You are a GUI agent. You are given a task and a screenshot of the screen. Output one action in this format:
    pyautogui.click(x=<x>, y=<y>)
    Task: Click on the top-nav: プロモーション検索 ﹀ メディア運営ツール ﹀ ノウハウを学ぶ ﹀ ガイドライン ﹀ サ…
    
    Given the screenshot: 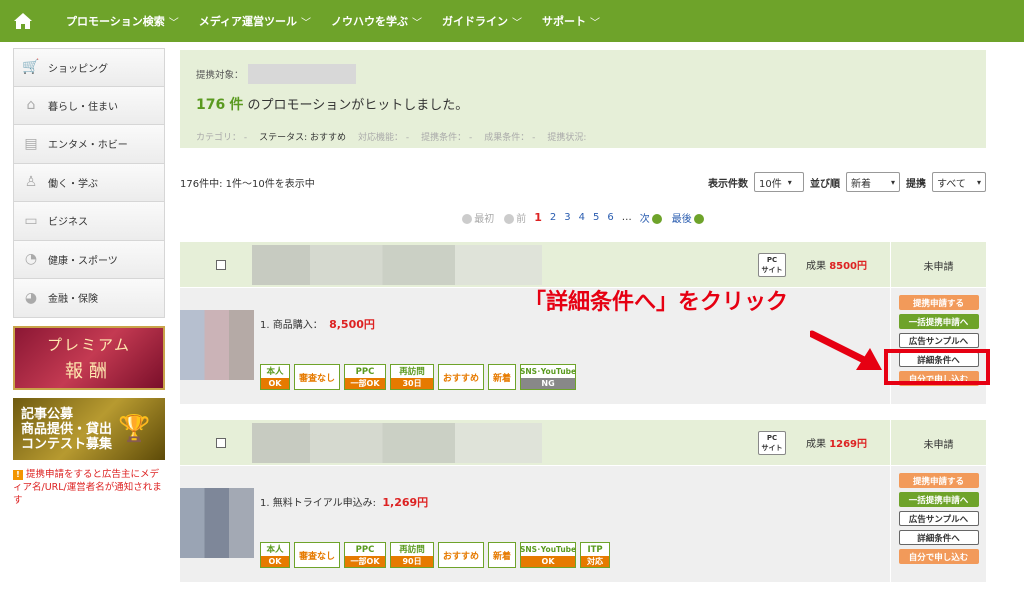 What is the action you would take?
    pyautogui.click(x=512, y=21)
    